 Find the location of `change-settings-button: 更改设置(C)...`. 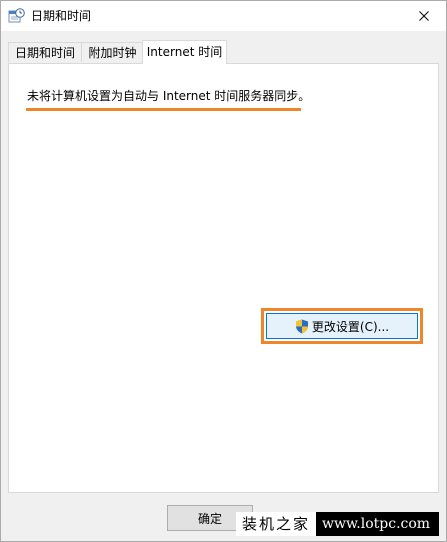

change-settings-button: 更改设置(C)... is located at coordinates (342, 326).